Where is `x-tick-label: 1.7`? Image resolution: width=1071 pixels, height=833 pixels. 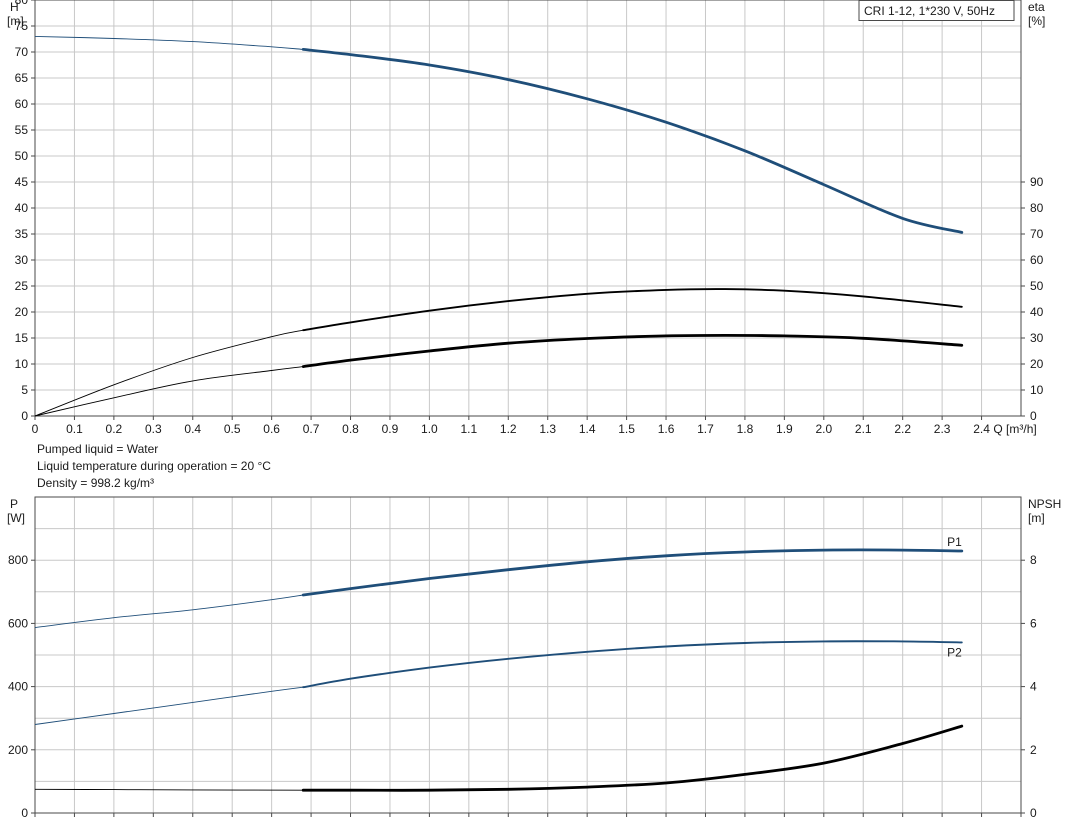
x-tick-label: 1.7 is located at coordinates (705, 429).